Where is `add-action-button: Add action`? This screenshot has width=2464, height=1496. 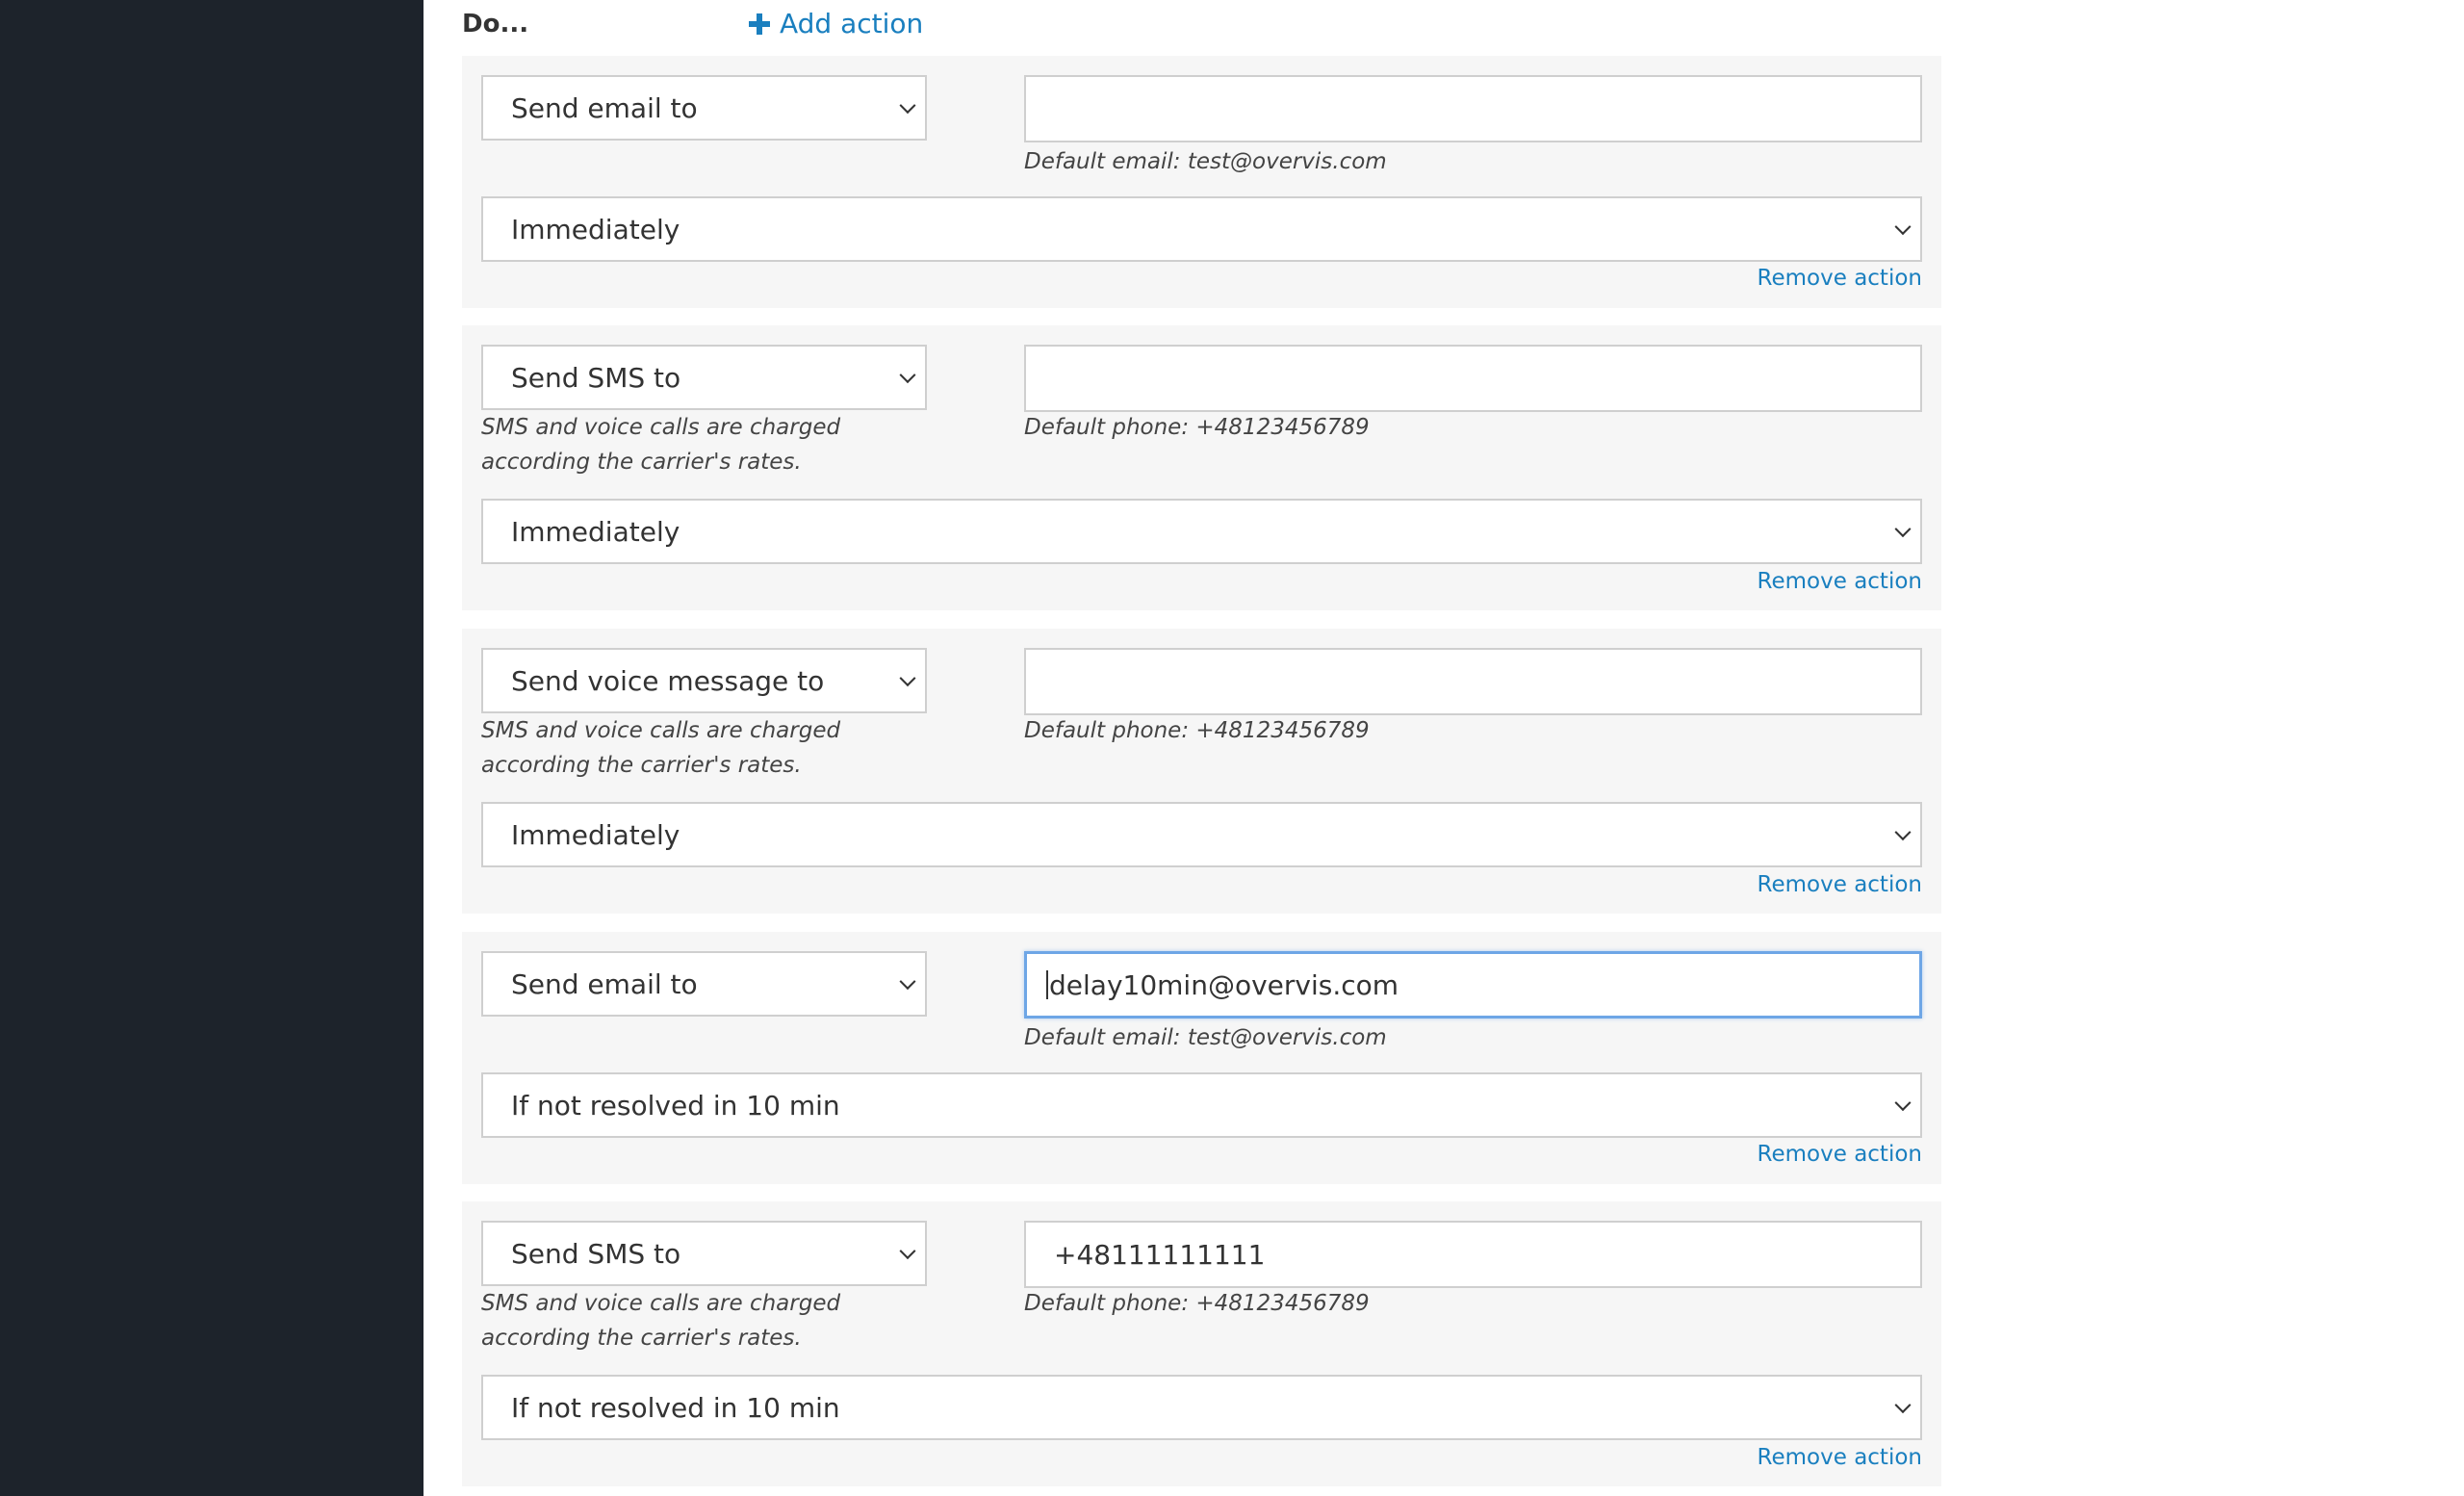 add-action-button: Add action is located at coordinates (836, 24).